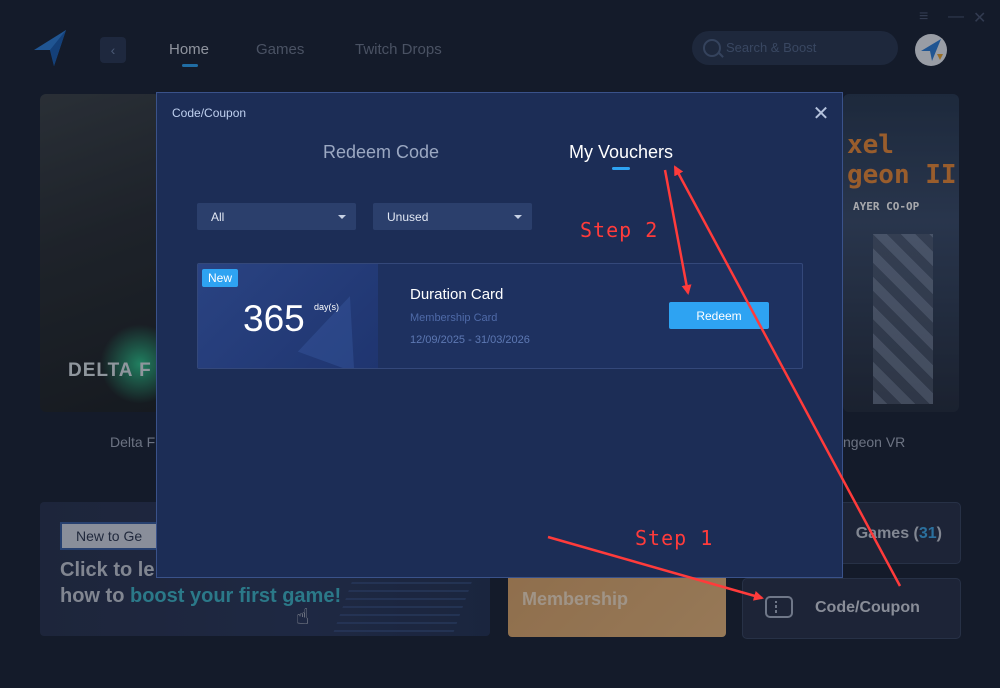  I want to click on decor-triangle, so click(338, 326).